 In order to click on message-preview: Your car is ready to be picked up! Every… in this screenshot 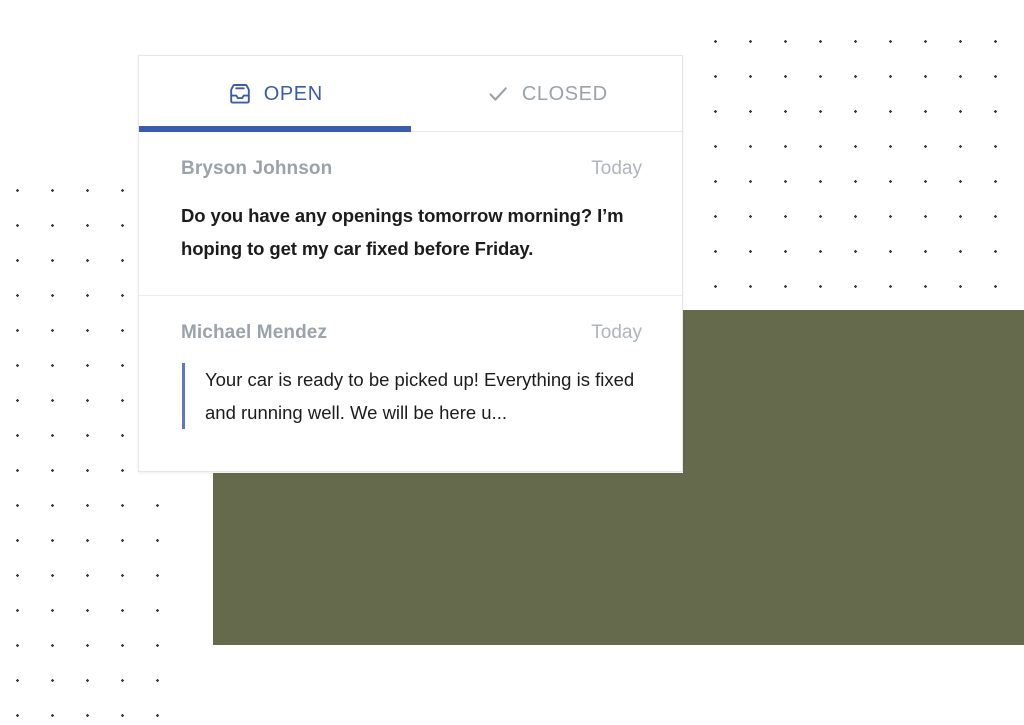, I will do `click(412, 396)`.